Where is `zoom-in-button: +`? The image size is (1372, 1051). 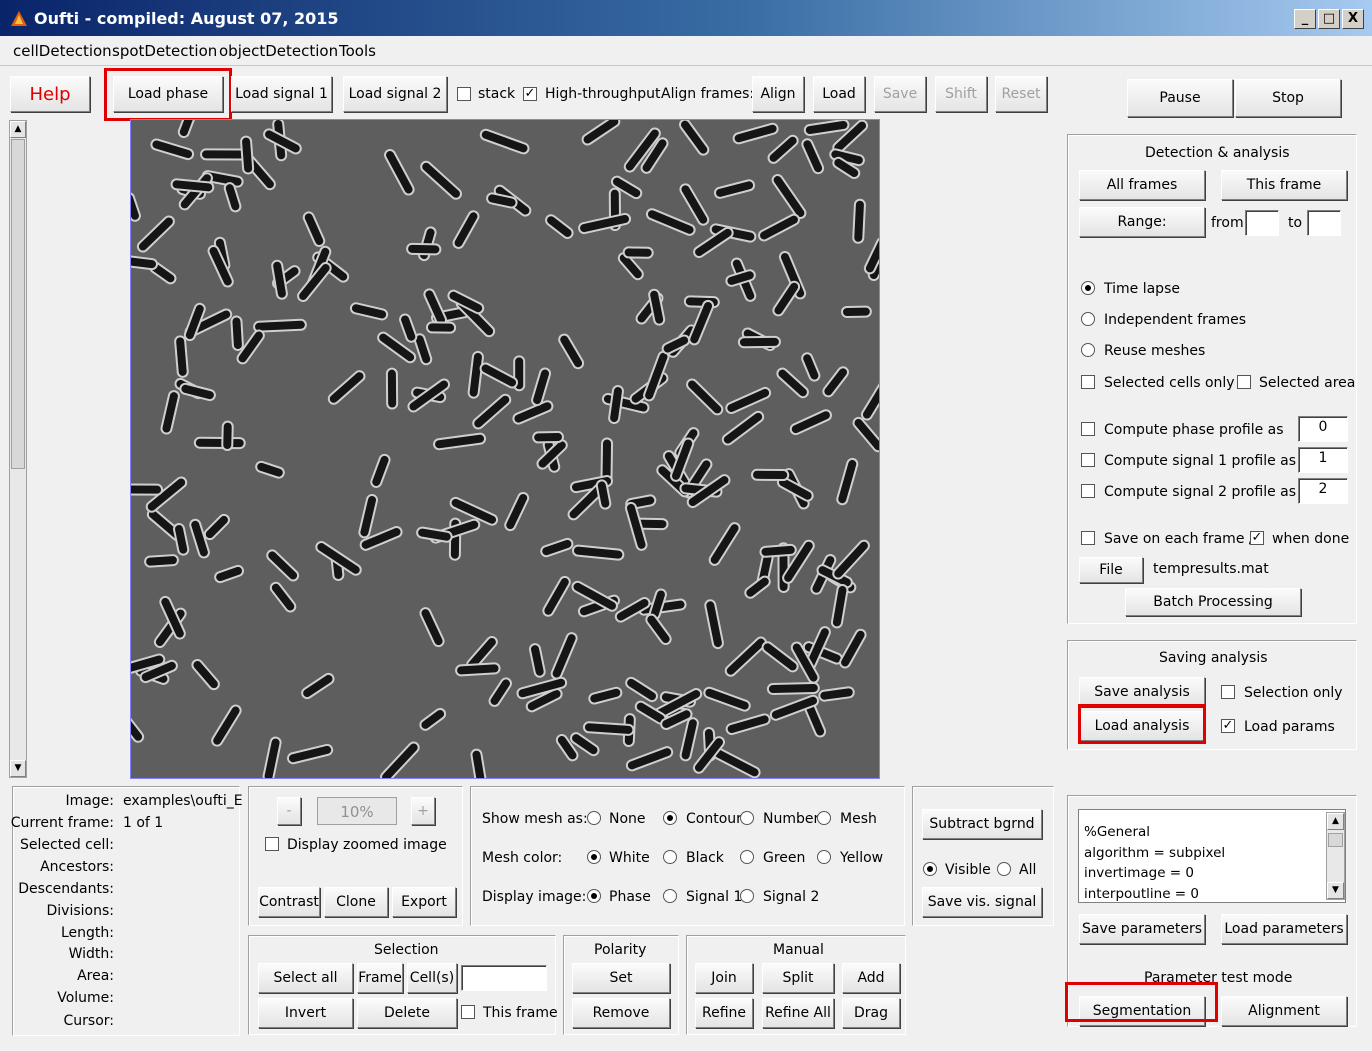 zoom-in-button: + is located at coordinates (423, 811).